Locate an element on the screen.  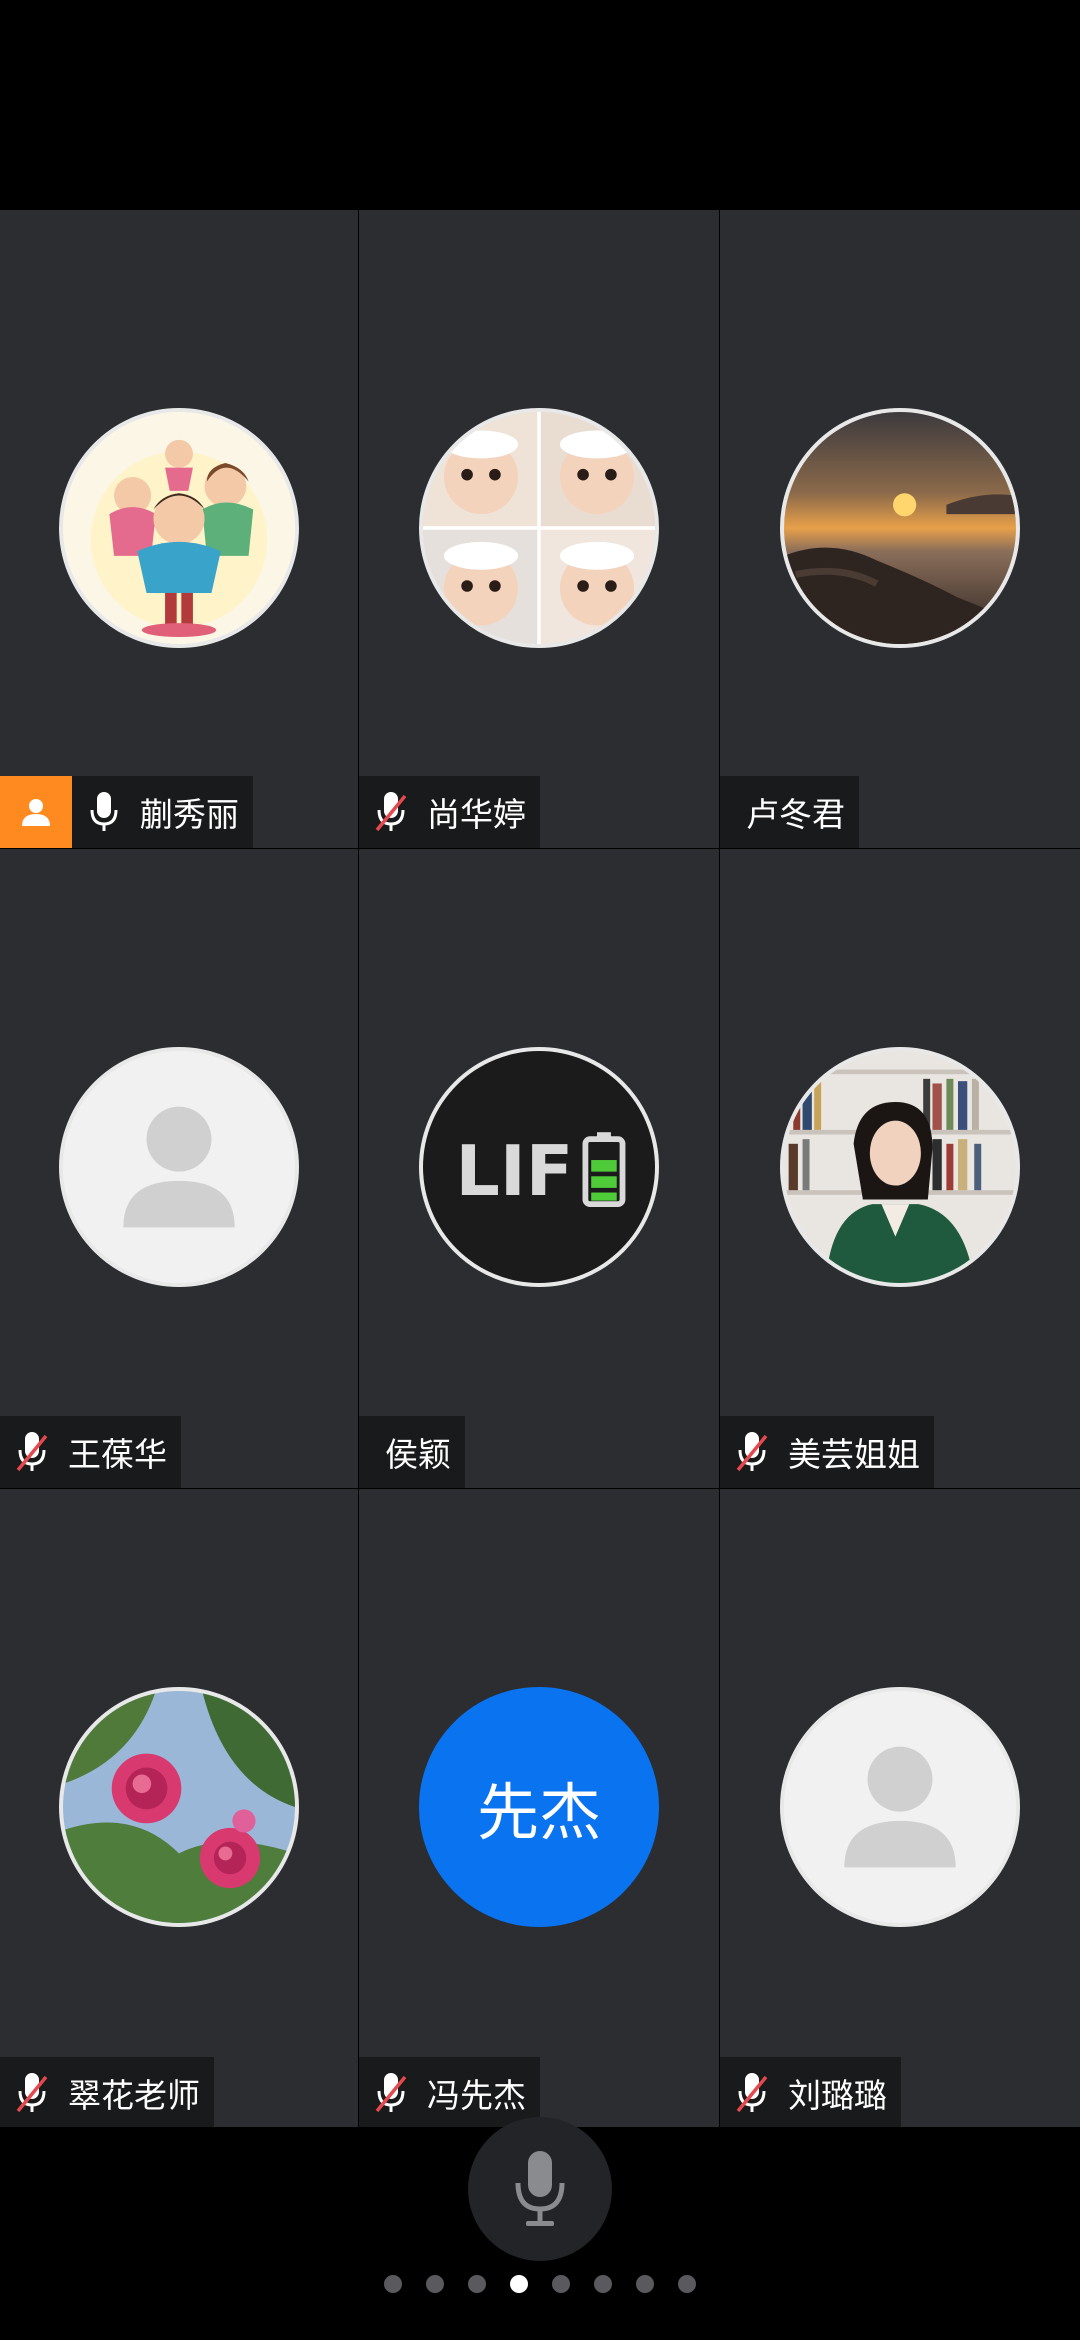
participant-name: 蒯秀丽 is located at coordinates (189, 814).